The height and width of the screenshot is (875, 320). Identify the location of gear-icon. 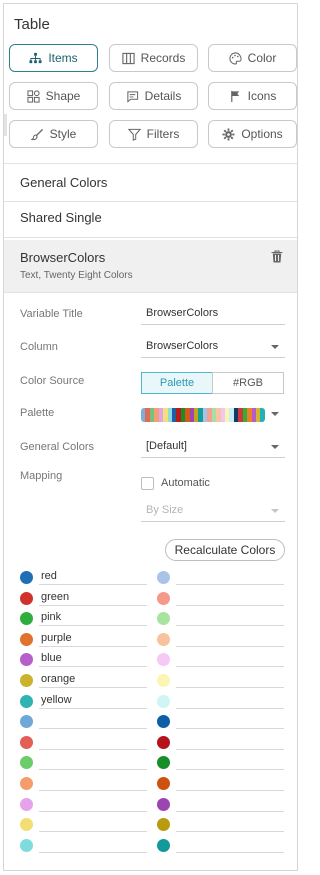
(228, 134).